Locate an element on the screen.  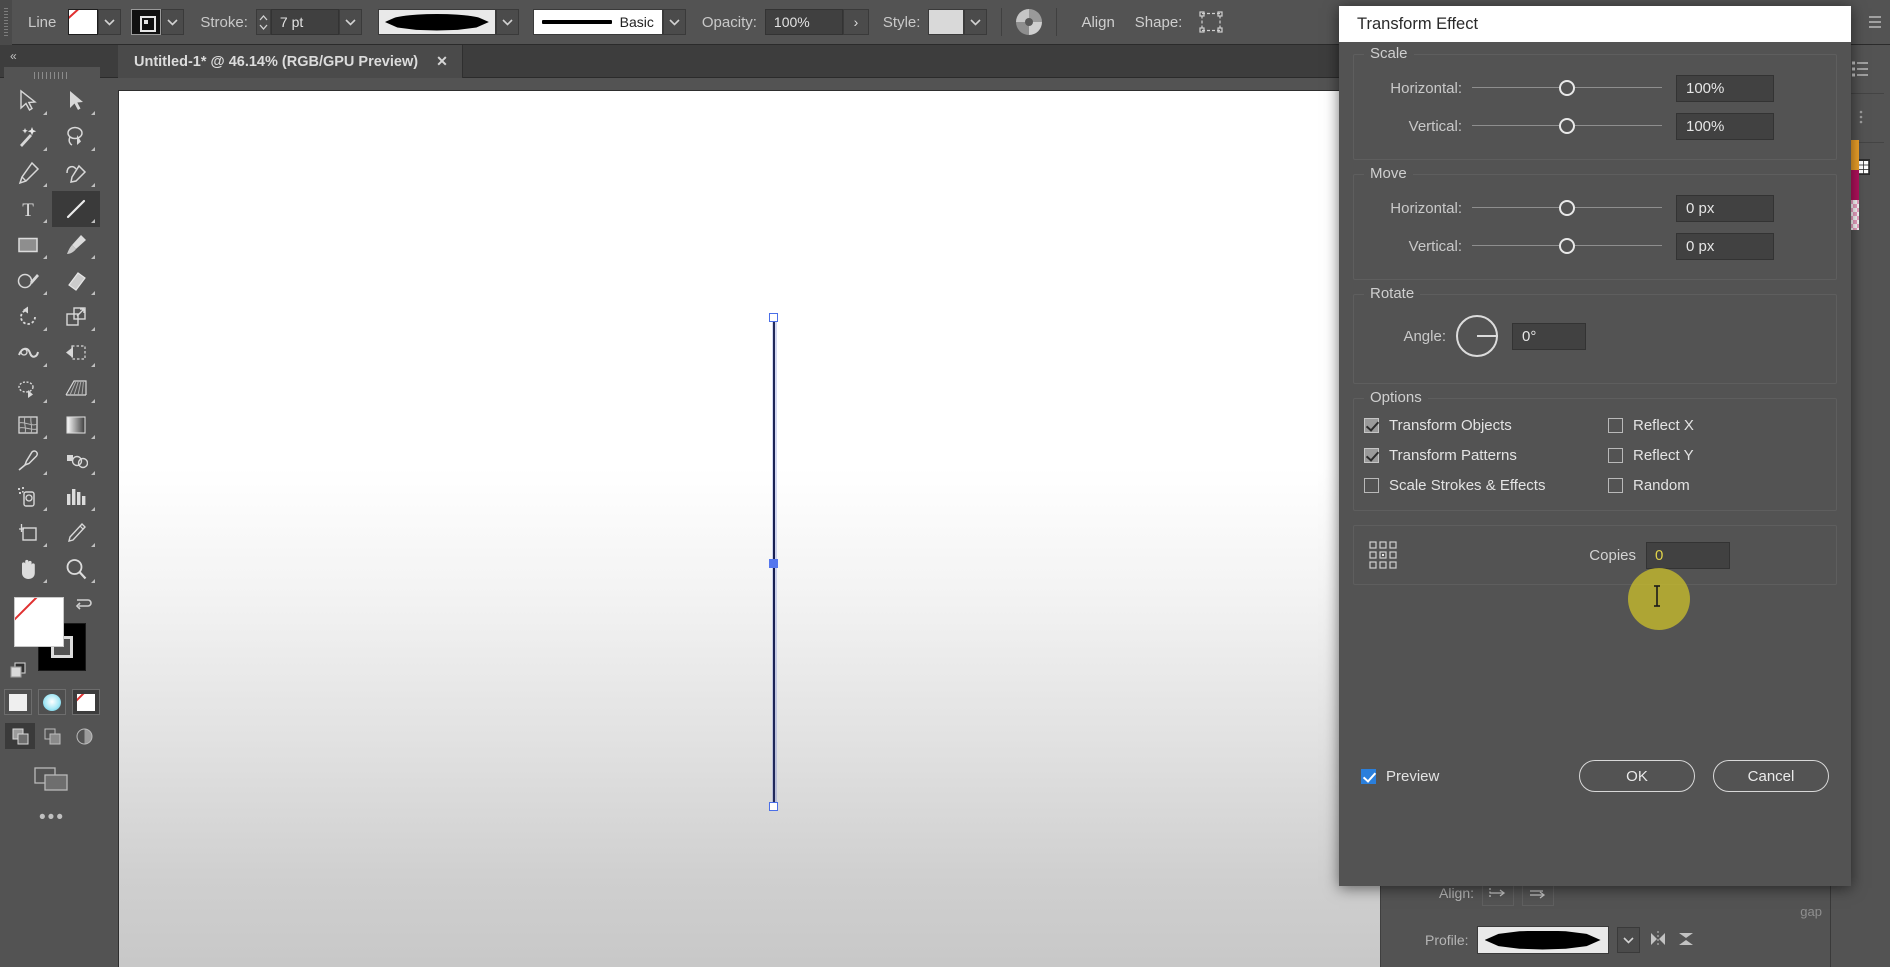
magic-wand-tool is located at coordinates (28, 137).